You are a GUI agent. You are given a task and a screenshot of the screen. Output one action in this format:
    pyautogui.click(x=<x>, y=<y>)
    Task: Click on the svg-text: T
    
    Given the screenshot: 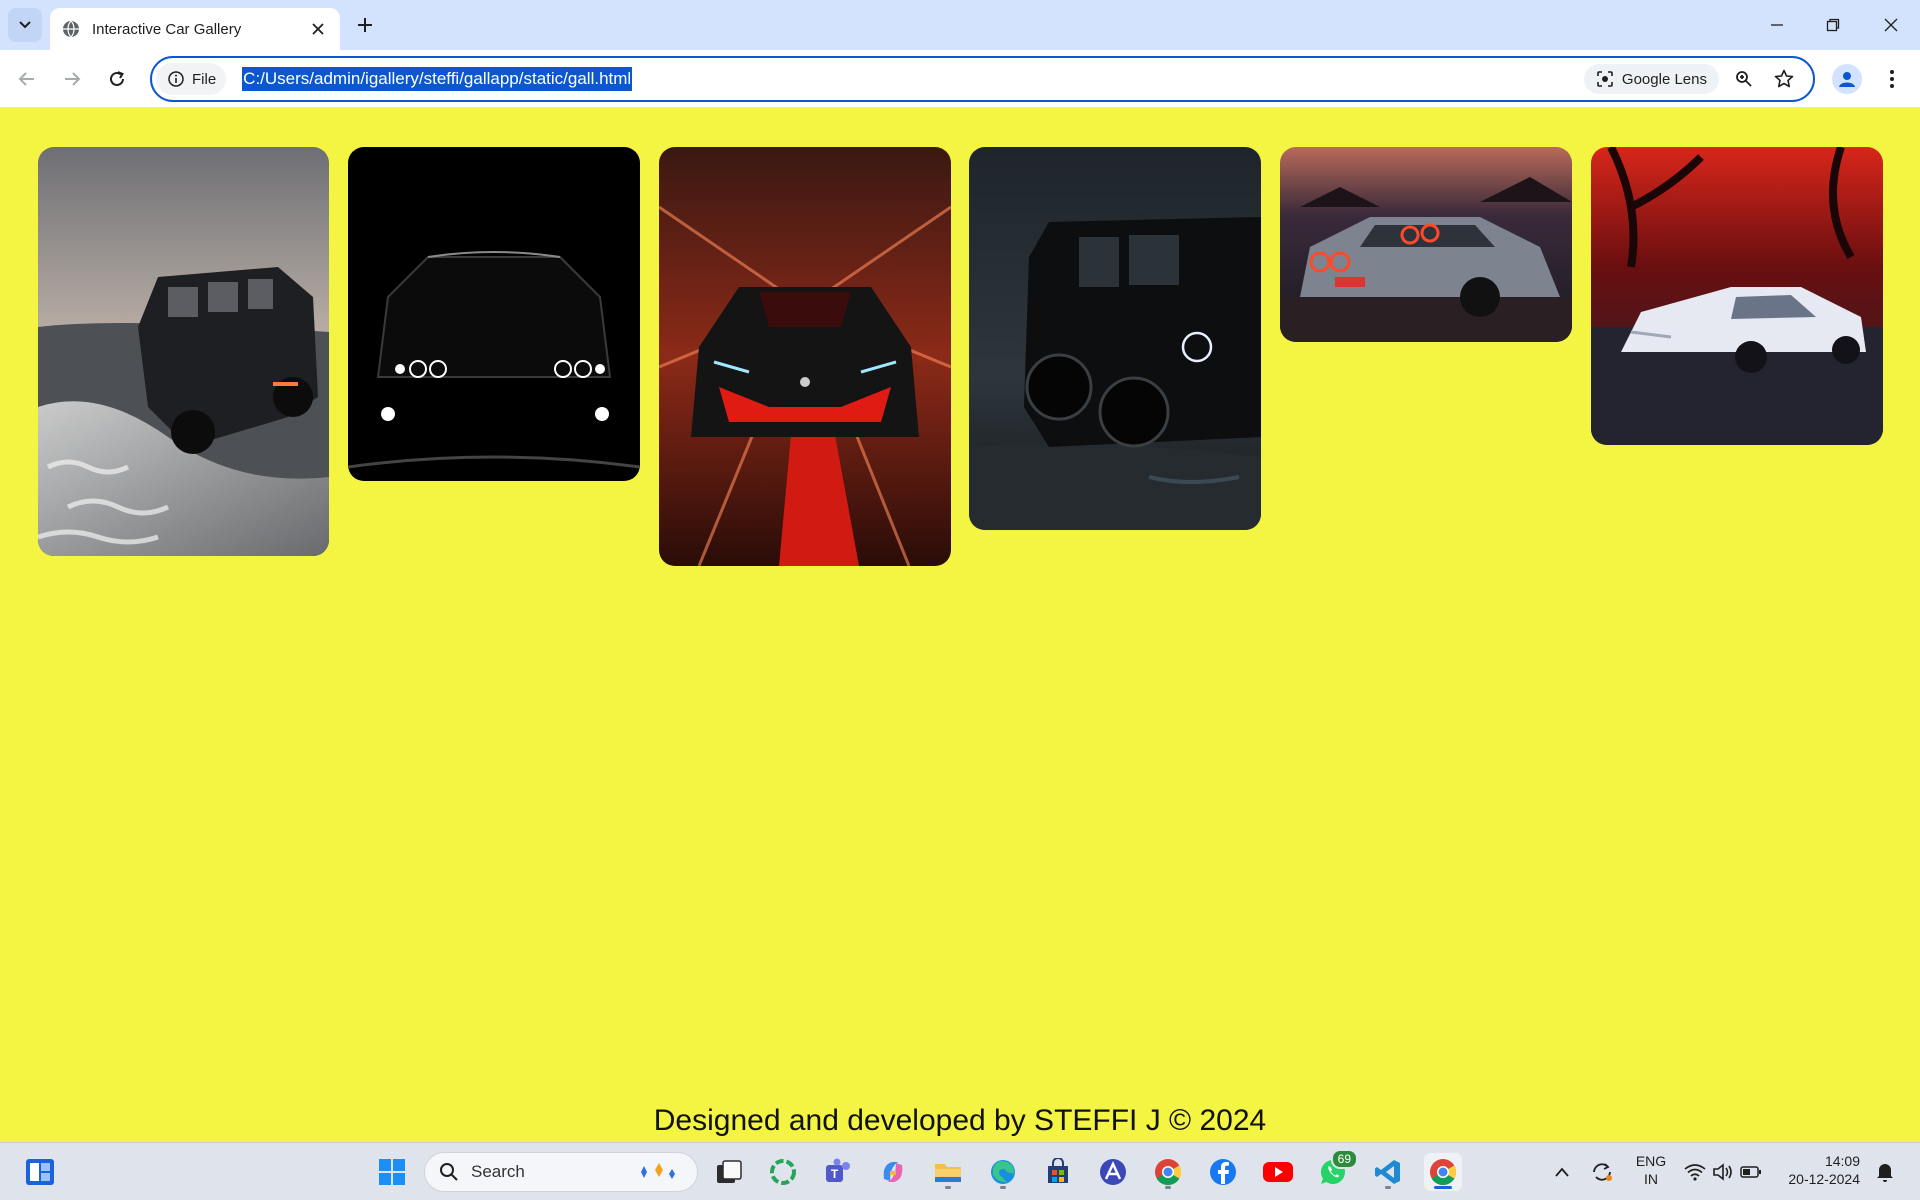 What is the action you would take?
    pyautogui.click(x=835, y=1174)
    